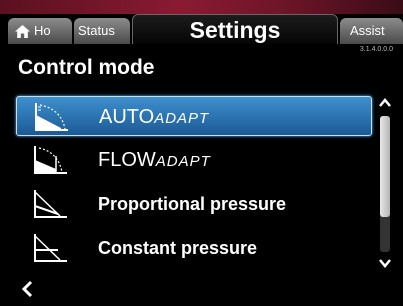 The image size is (403, 306). Describe the element at coordinates (86, 67) in the screenshot. I see `page-title: Control mode` at that location.